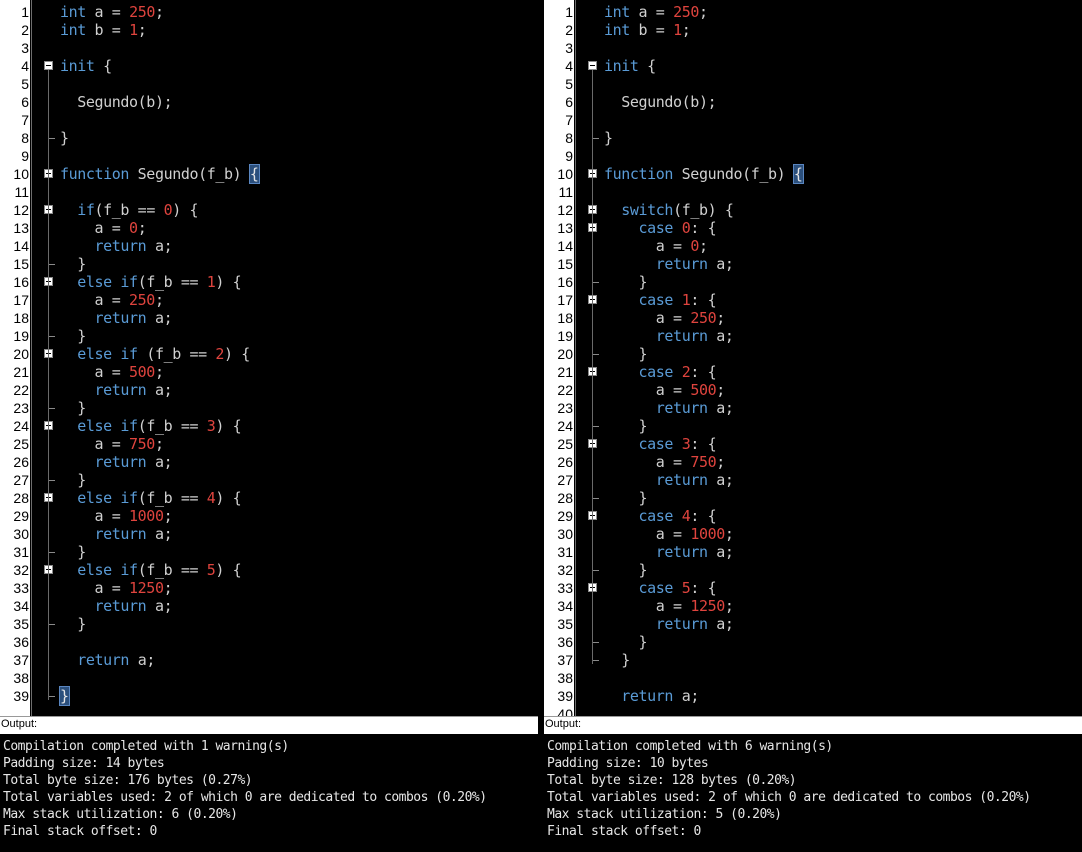  Describe the element at coordinates (21, 462) in the screenshot. I see `line-number: 26` at that location.